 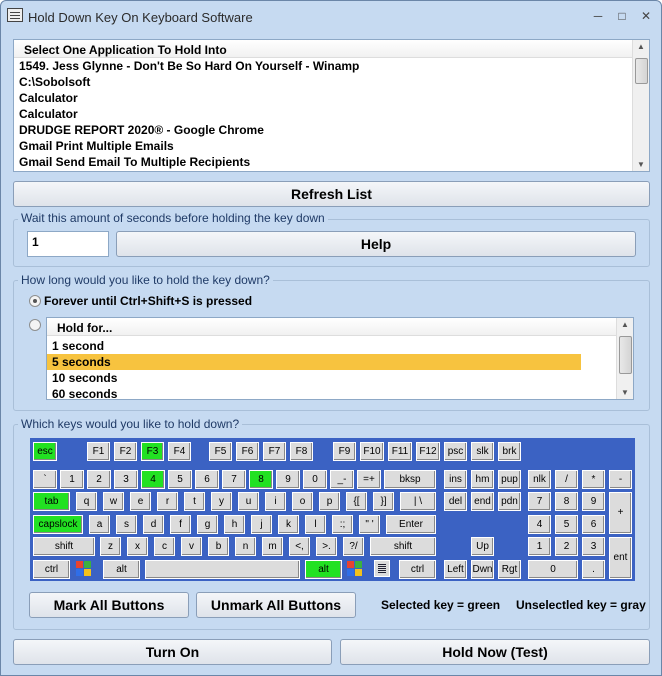 I want to click on key-g: g, so click(x=207, y=524).